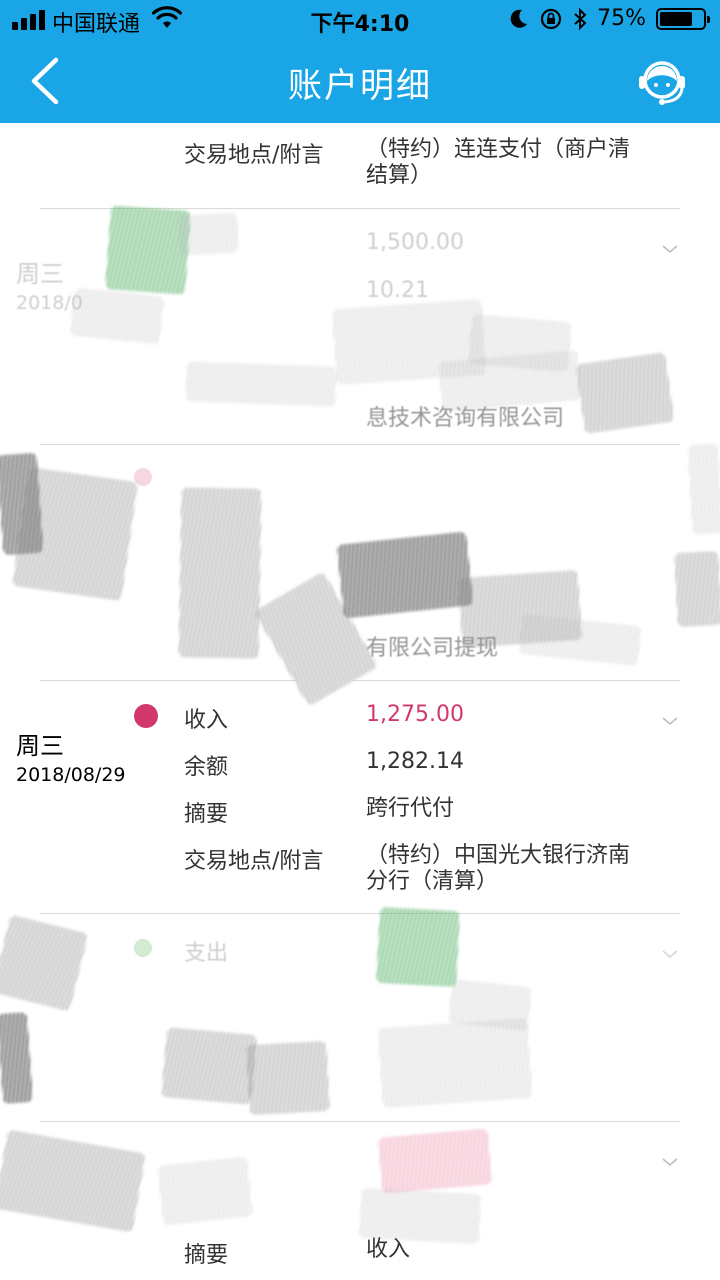  I want to click on income-dot, so click(146, 716).